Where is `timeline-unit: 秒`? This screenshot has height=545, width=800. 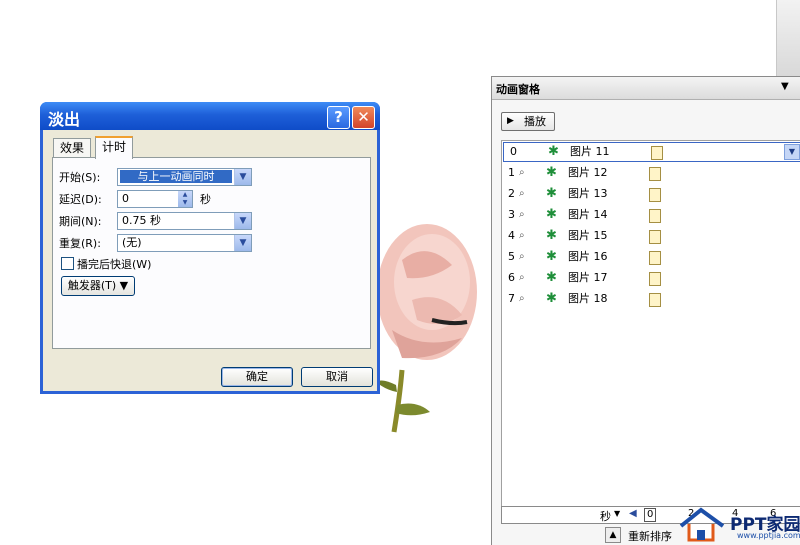
timeline-unit: 秒 is located at coordinates (605, 516).